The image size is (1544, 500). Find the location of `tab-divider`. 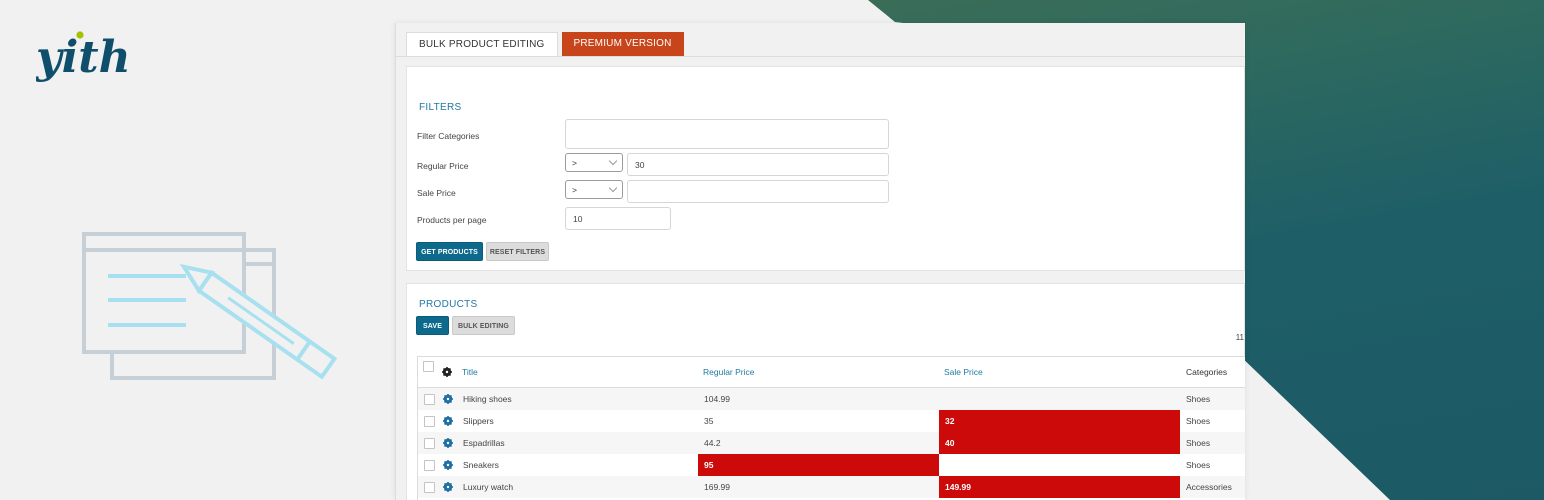

tab-divider is located at coordinates (820, 56).